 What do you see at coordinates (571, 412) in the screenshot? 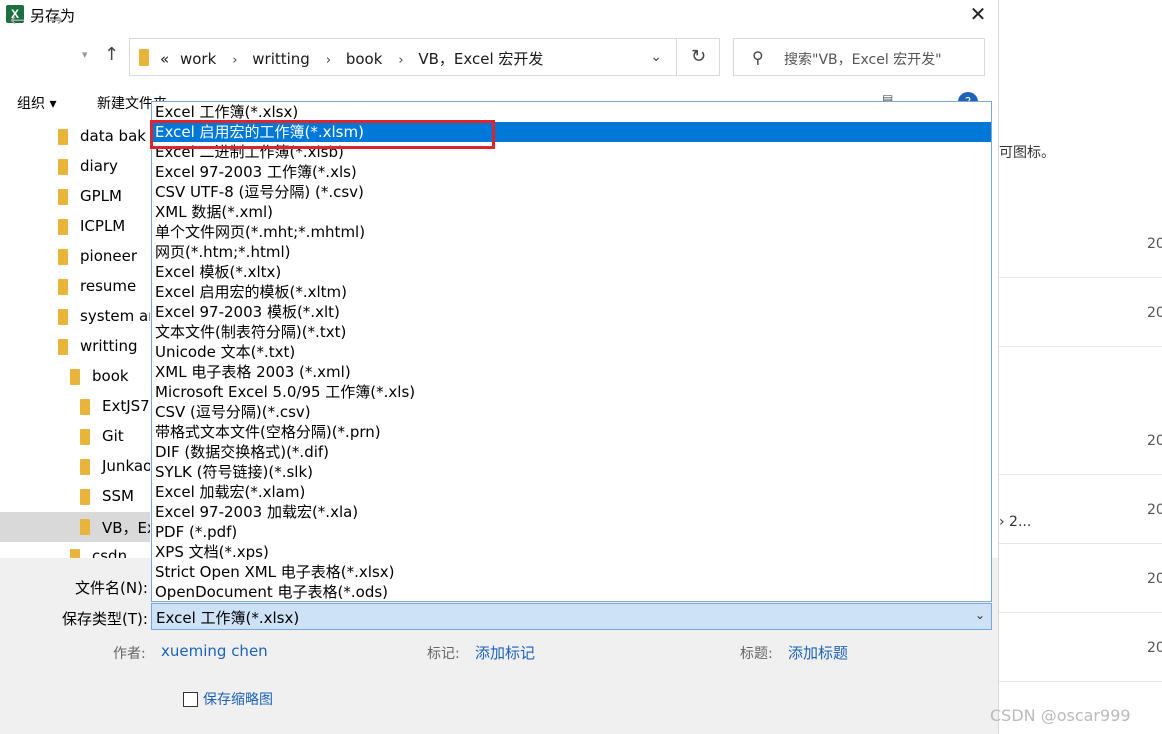
I see `filetype-option: CSV (逗号分隔)(*.csv)` at bounding box center [571, 412].